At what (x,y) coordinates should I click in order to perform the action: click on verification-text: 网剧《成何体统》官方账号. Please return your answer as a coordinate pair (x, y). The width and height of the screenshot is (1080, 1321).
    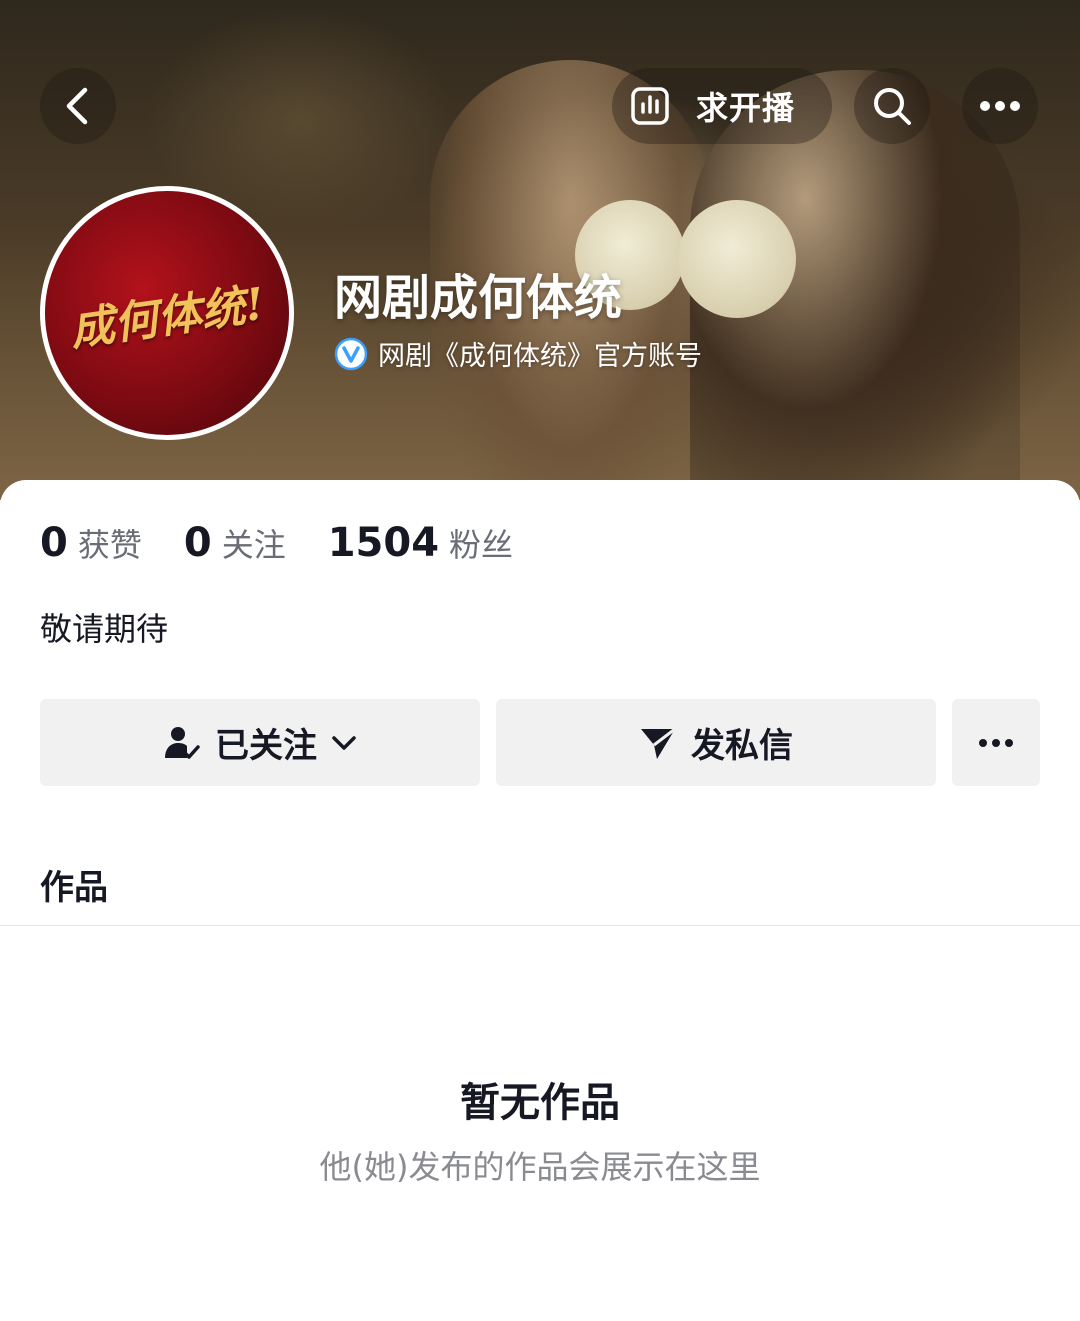
    Looking at the image, I should click on (540, 356).